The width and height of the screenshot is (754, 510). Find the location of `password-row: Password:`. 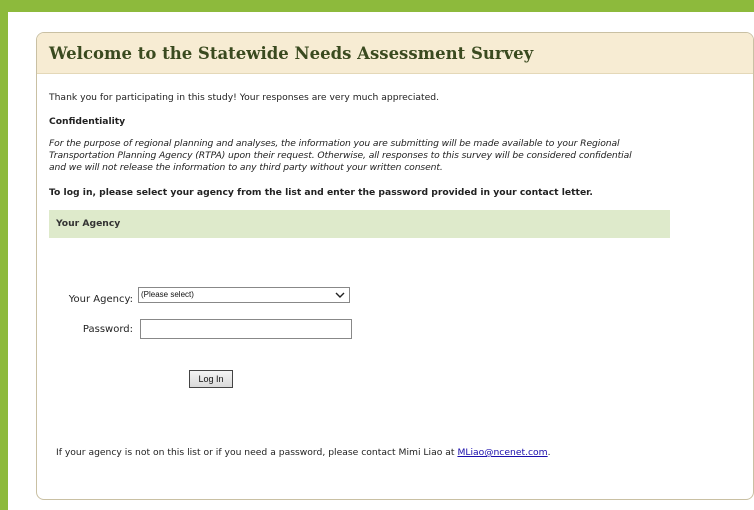

password-row: Password: is located at coordinates (208, 329).